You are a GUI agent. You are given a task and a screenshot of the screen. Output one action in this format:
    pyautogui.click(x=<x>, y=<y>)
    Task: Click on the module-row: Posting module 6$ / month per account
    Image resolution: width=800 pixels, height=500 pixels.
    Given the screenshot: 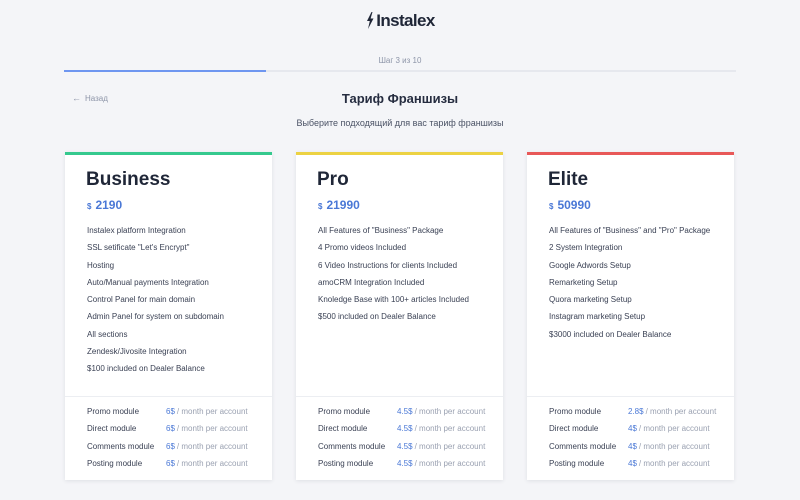 What is the action you would take?
    pyautogui.click(x=177, y=463)
    